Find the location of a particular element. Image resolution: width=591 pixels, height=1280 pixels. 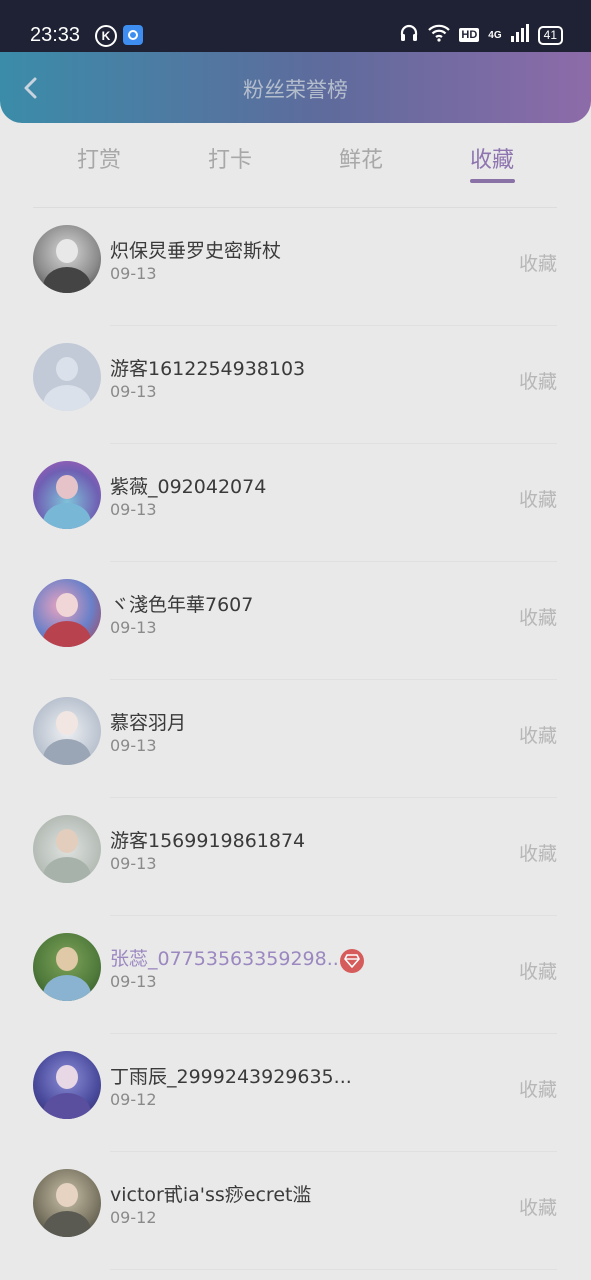

tab-favorites: 收藏 is located at coordinates (492, 158).